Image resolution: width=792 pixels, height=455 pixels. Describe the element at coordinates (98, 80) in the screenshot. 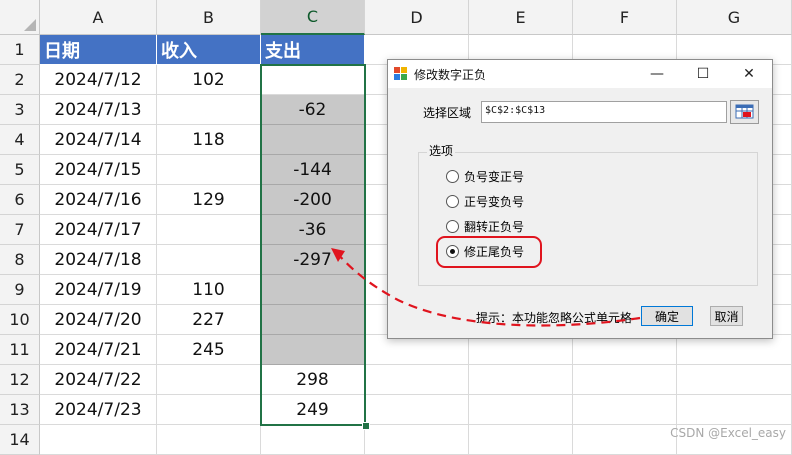

I see `date-cell: 2024/7/12` at that location.